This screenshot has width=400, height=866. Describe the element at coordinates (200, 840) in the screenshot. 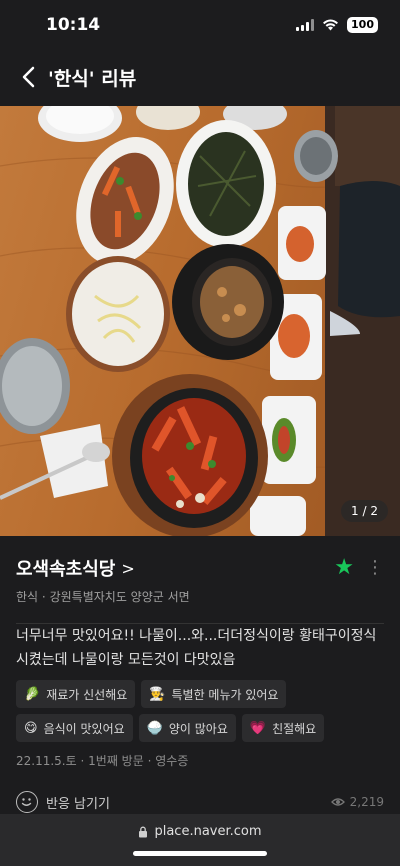

I see `browser-url-bar: place.naver.com` at that location.